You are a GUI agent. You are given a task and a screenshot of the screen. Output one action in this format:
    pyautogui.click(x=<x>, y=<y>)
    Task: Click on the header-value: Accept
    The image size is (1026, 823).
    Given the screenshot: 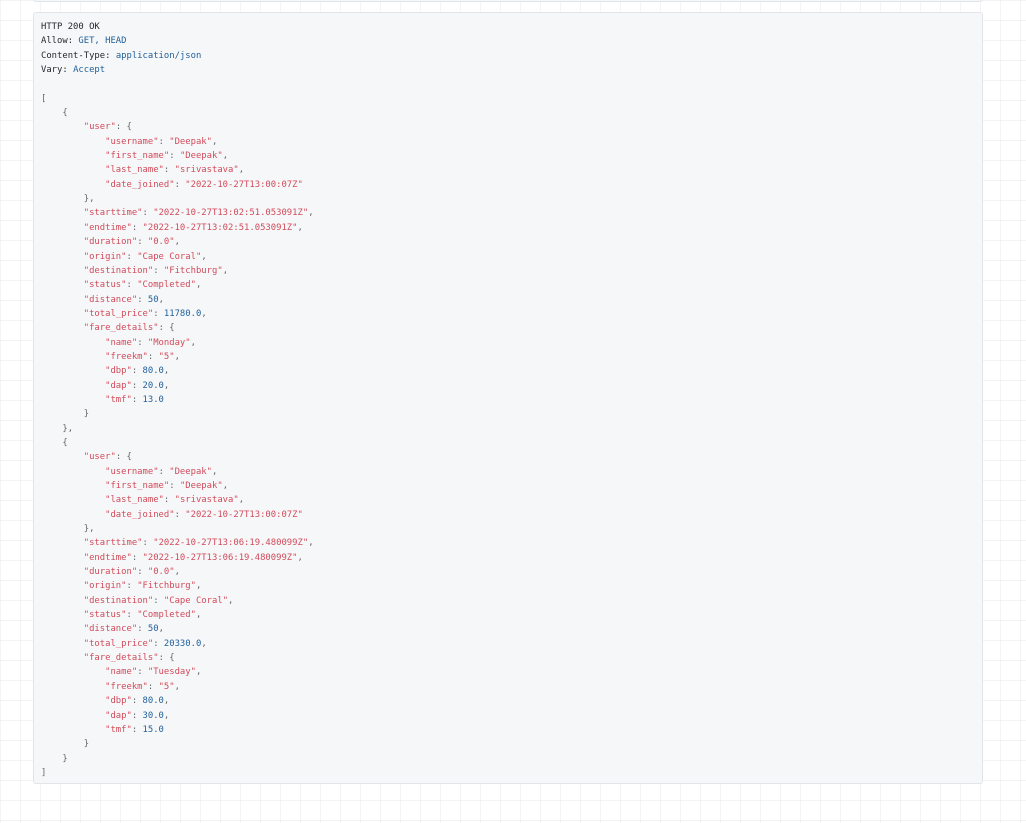 What is the action you would take?
    pyautogui.click(x=89, y=70)
    